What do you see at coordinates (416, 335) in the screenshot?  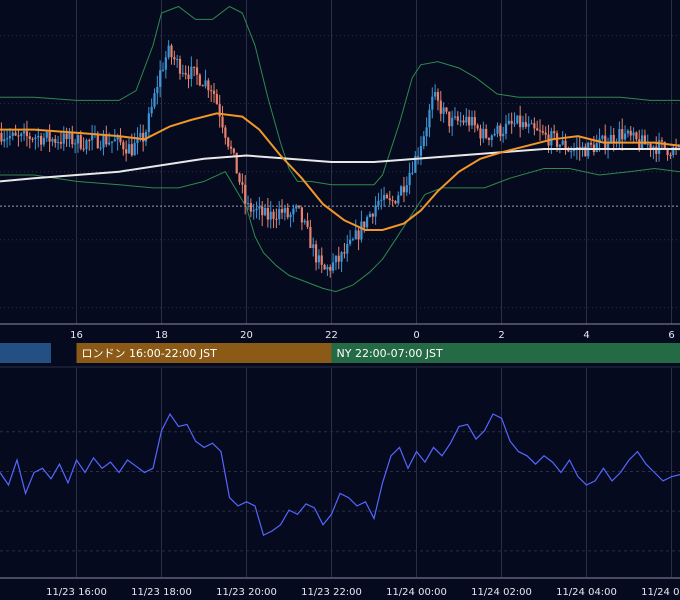 I see `hour-tick-label: 0` at bounding box center [416, 335].